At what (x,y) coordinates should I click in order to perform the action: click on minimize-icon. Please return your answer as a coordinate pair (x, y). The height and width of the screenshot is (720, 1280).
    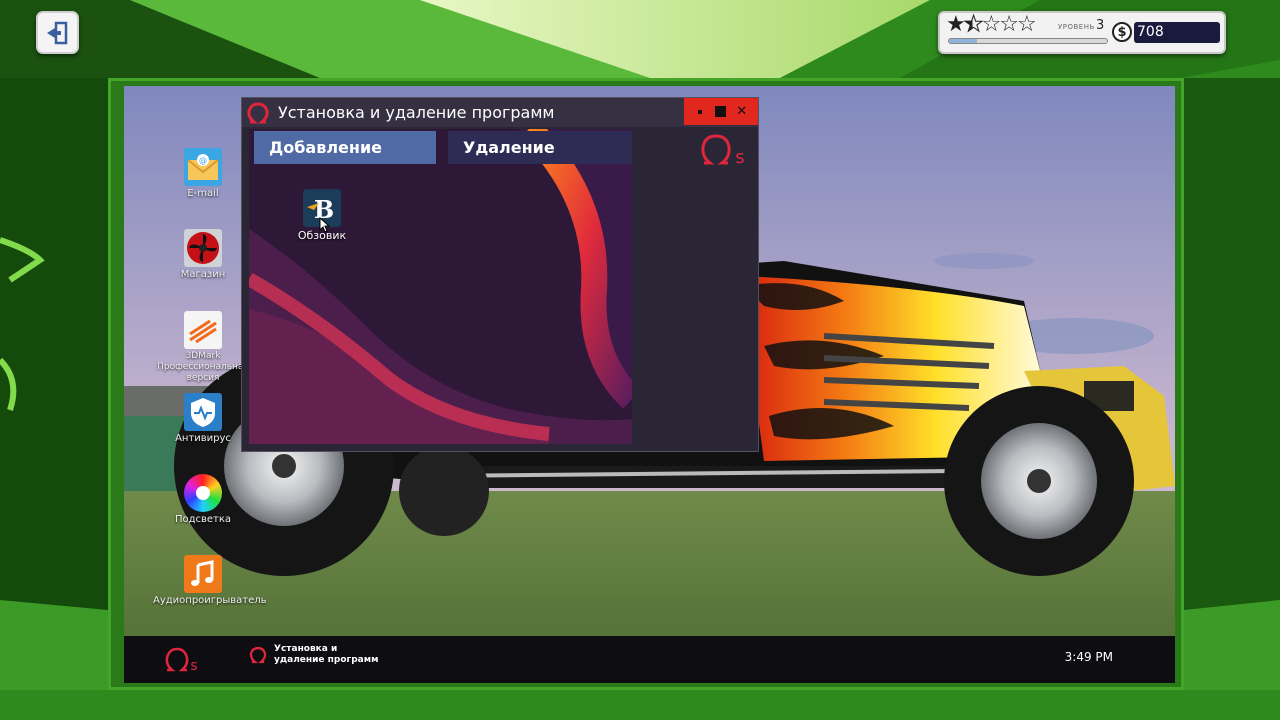
    Looking at the image, I should click on (700, 111).